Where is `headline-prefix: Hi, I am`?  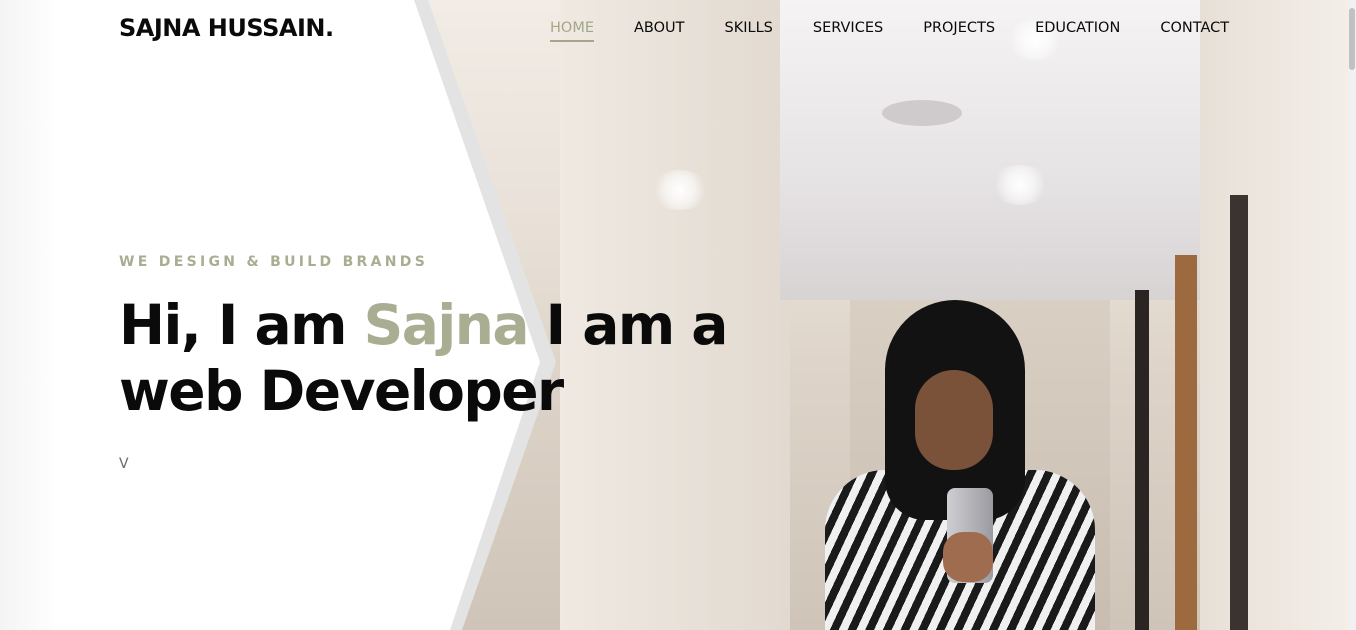
headline-prefix: Hi, I am is located at coordinates (241, 325).